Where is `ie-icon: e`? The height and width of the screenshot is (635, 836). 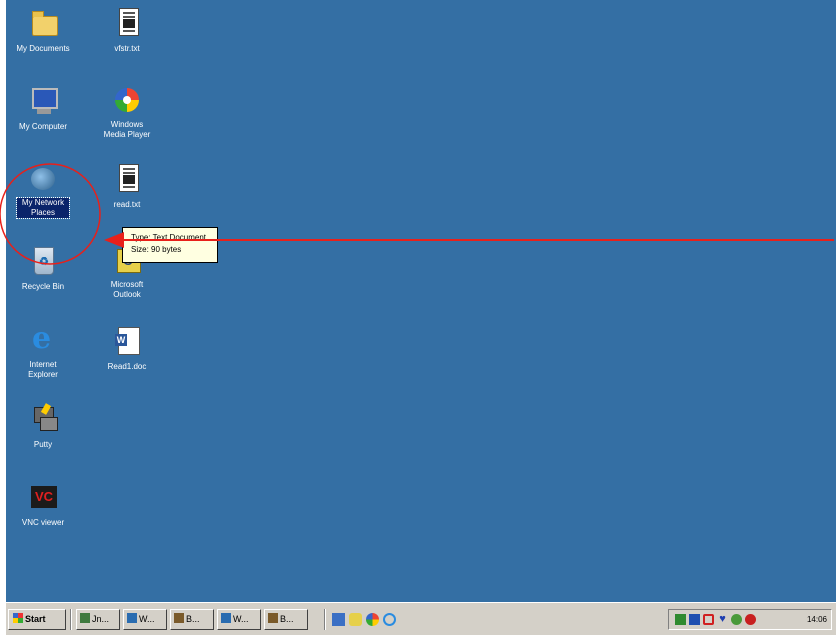 ie-icon: e is located at coordinates (42, 338).